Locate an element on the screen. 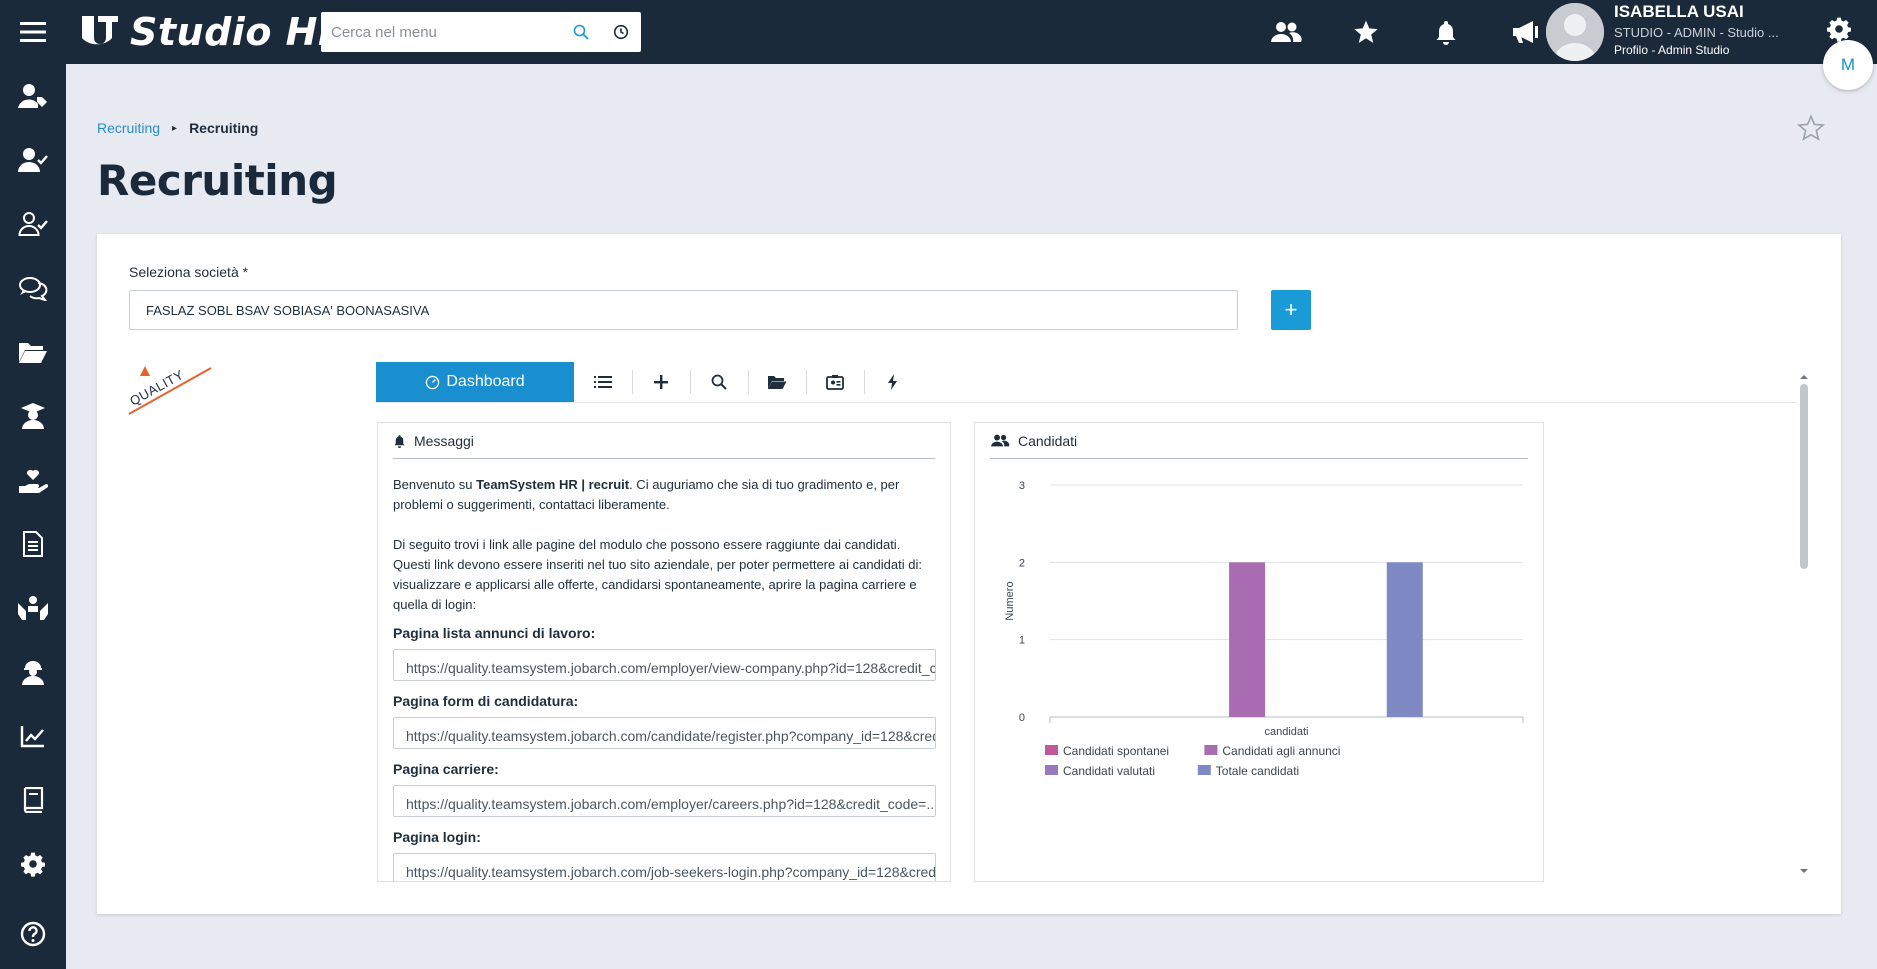 Image resolution: width=1877 pixels, height=969 pixels. quality-env-badge: QUALITY is located at coordinates (172, 390).